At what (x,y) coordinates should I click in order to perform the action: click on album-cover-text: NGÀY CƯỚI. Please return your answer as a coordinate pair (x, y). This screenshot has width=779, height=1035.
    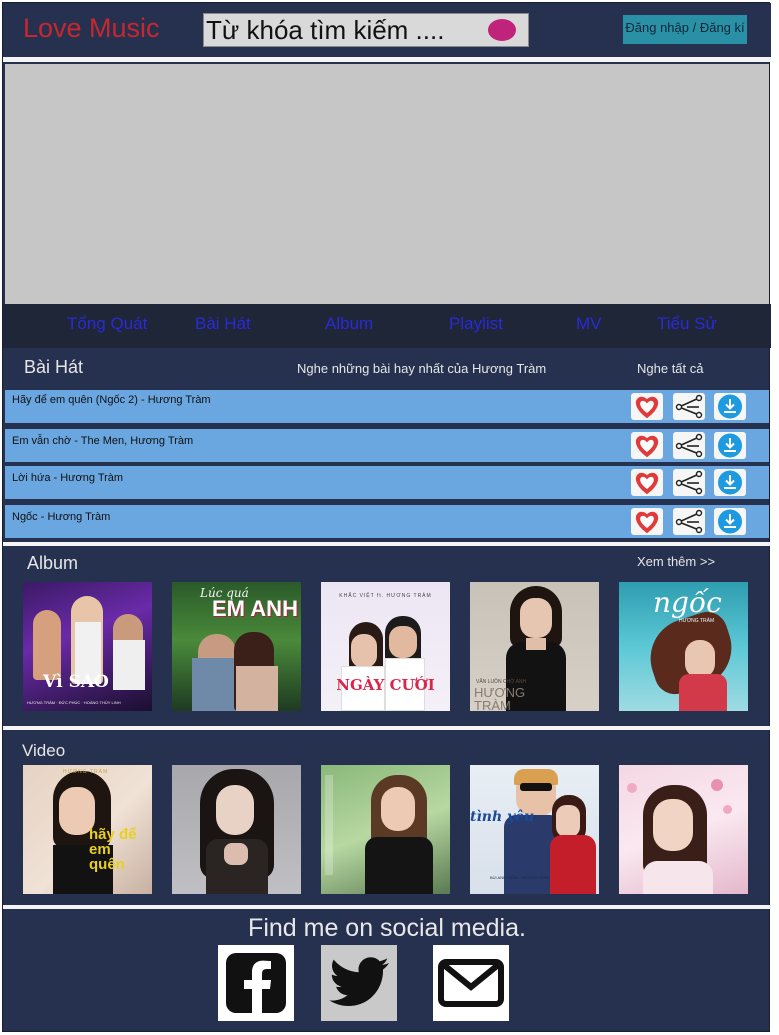
    Looking at the image, I should click on (385, 685).